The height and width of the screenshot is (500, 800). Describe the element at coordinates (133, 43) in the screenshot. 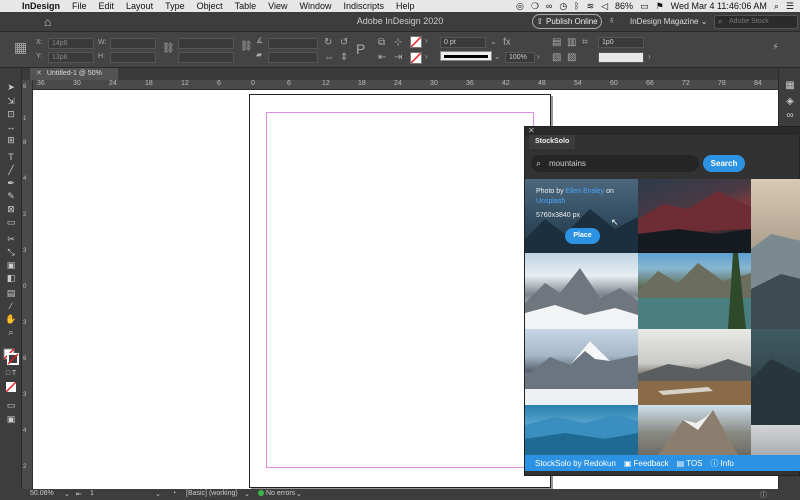

I see `width-field` at that location.